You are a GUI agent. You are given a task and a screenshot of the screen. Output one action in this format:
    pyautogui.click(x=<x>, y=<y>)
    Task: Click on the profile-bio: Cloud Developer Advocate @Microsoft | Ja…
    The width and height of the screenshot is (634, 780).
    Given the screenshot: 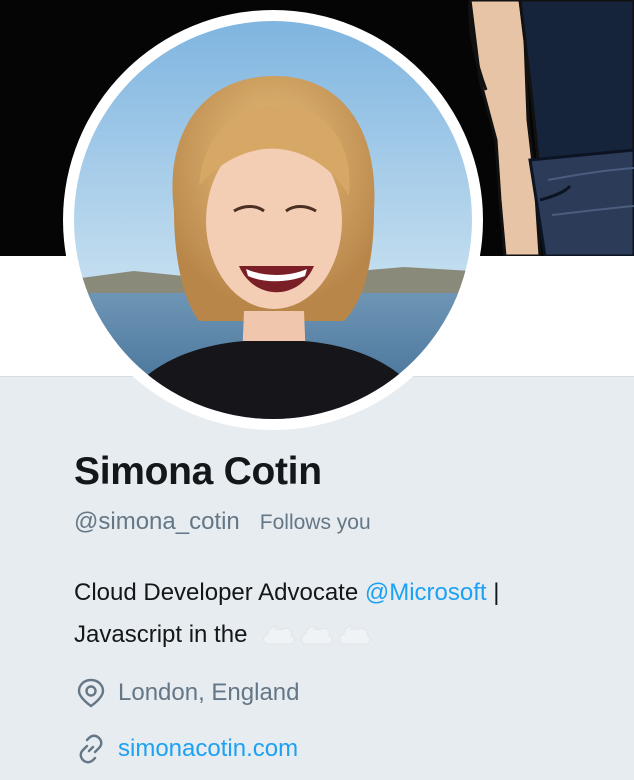 What is the action you would take?
    pyautogui.click(x=334, y=614)
    